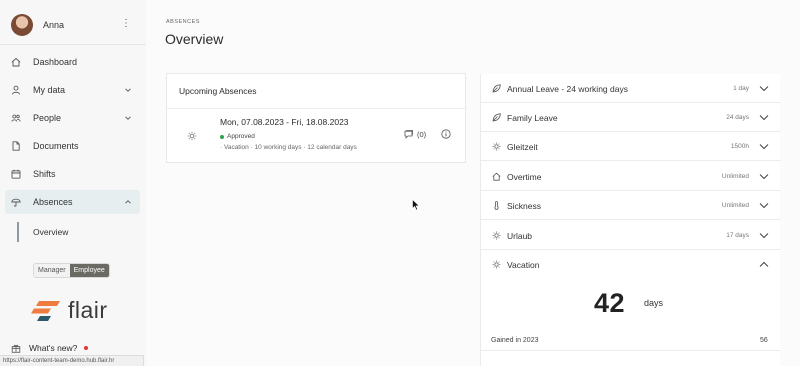 This screenshot has width=800, height=366. What do you see at coordinates (532, 118) in the screenshot?
I see `category-name: Family Leave` at bounding box center [532, 118].